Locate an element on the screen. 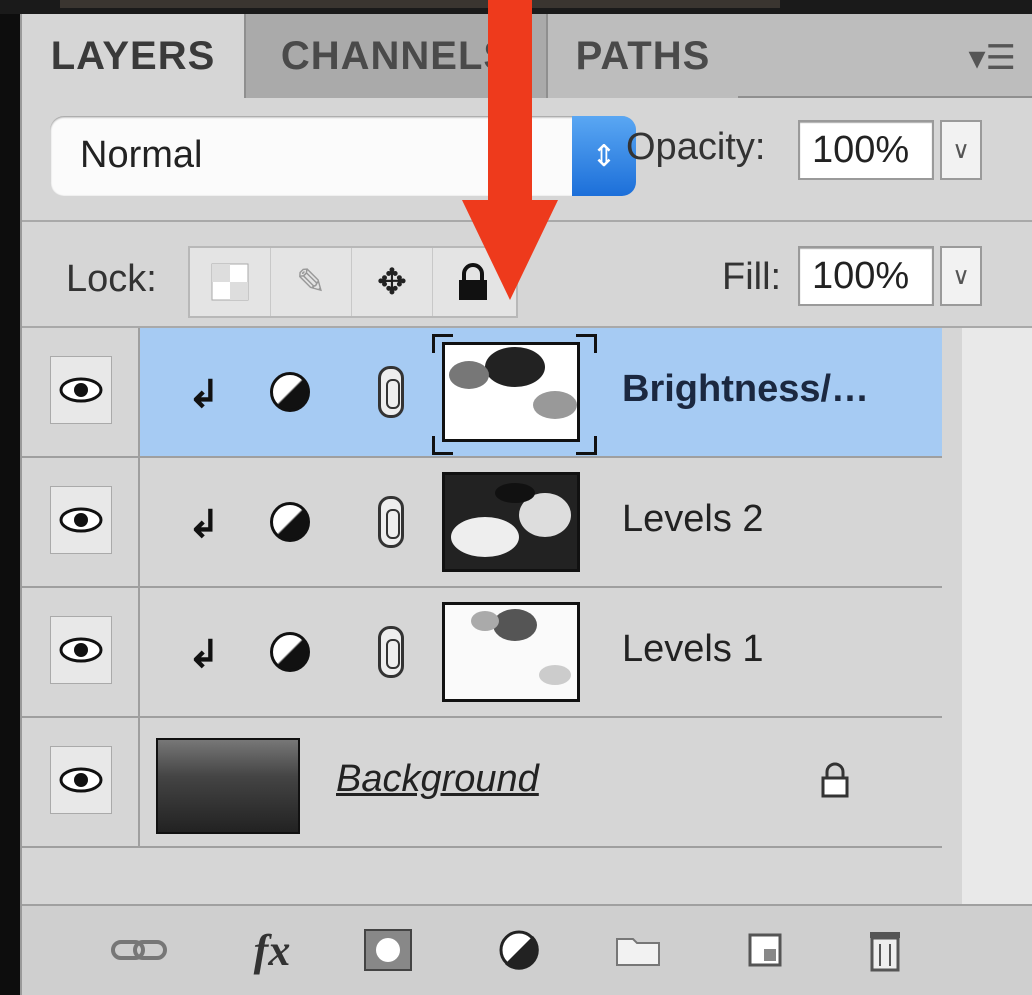 This screenshot has height=995, width=1032. window-top-strip-inner is located at coordinates (420, 4).